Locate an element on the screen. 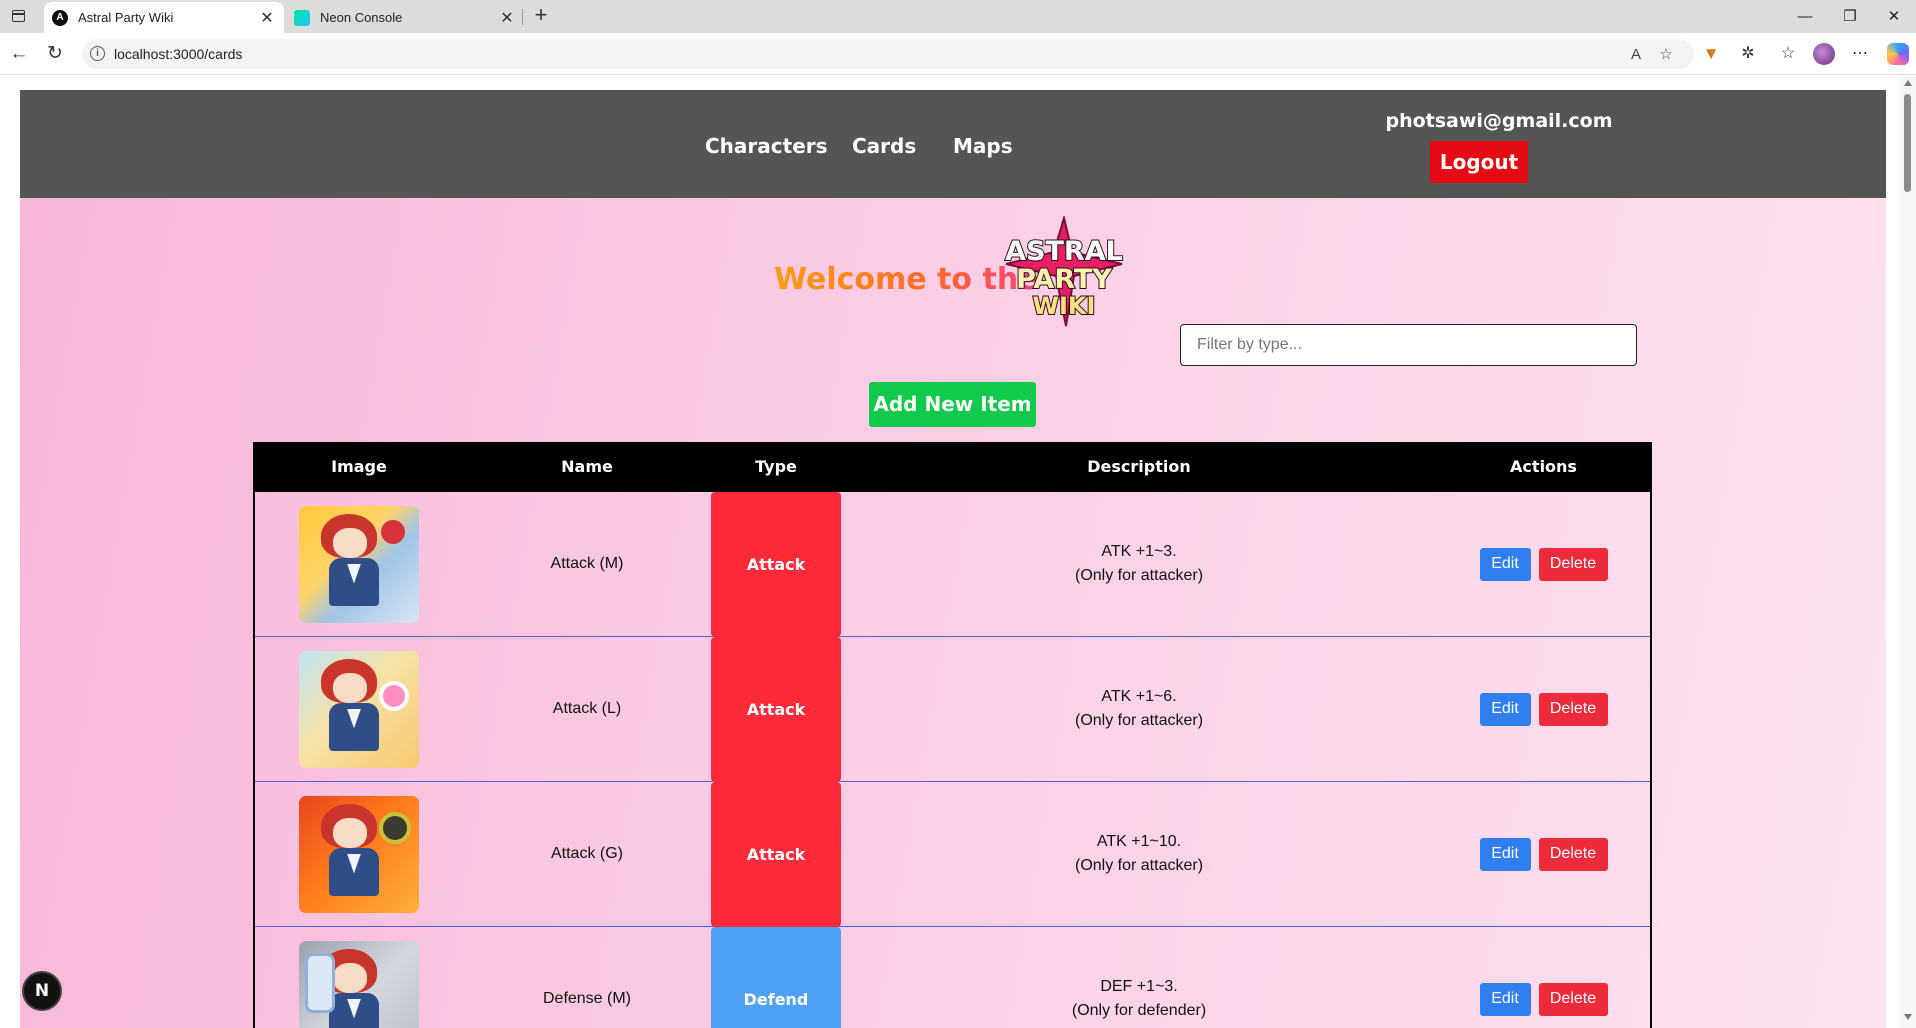 The height and width of the screenshot is (1028, 1916). reload-icon: ↻ is located at coordinates (55, 54).